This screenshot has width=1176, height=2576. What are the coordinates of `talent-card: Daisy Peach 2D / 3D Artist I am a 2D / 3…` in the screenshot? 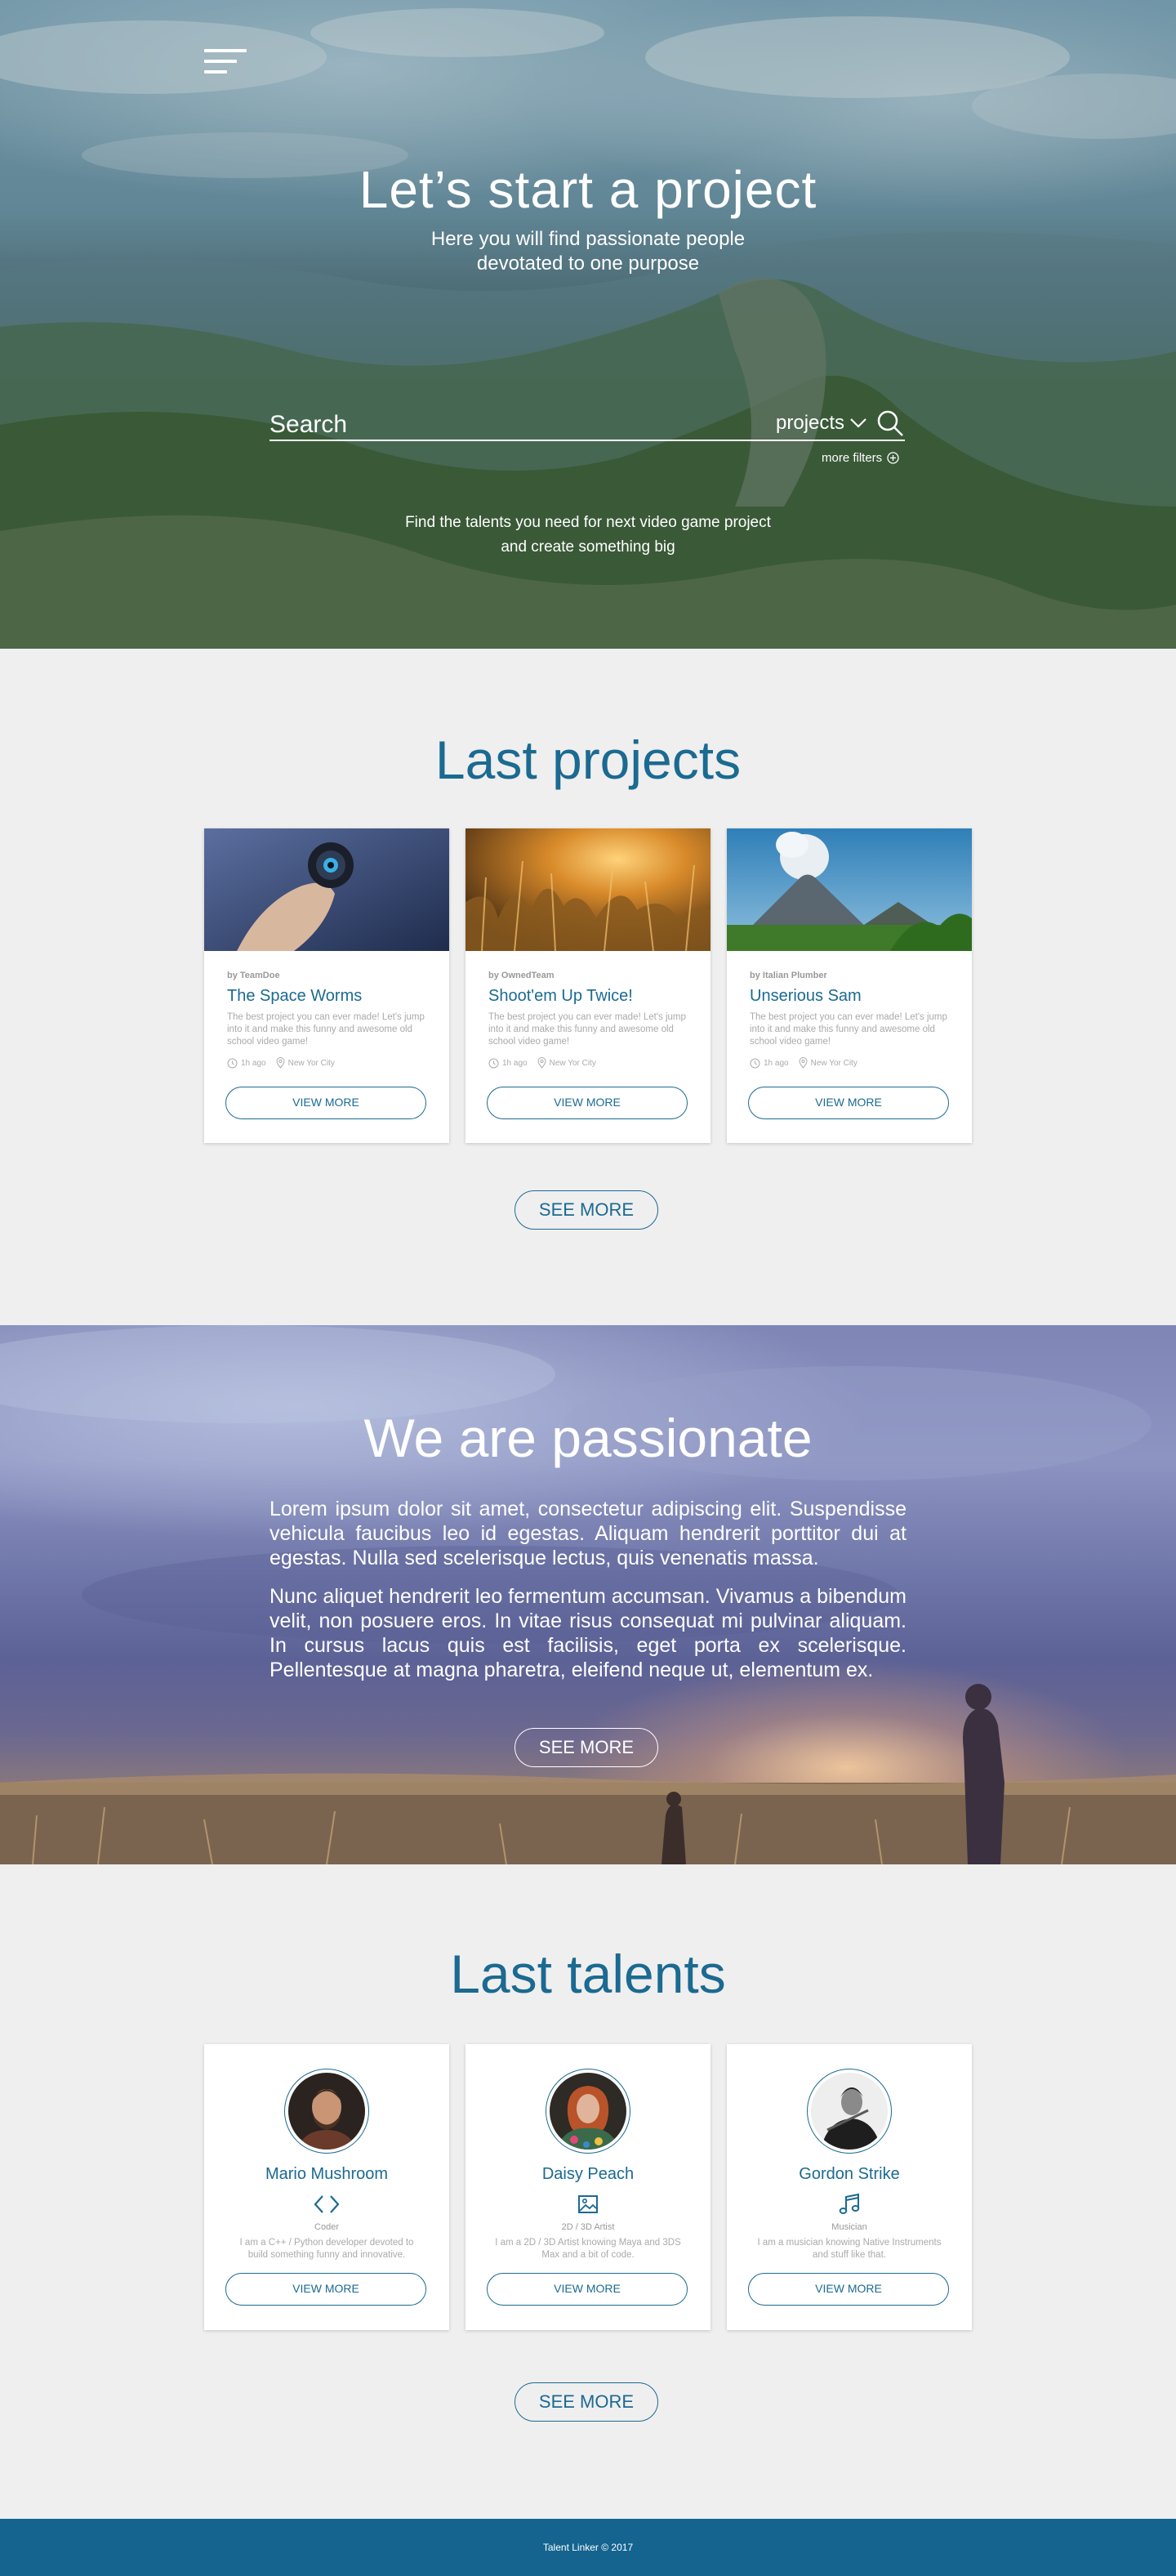 It's located at (588, 2187).